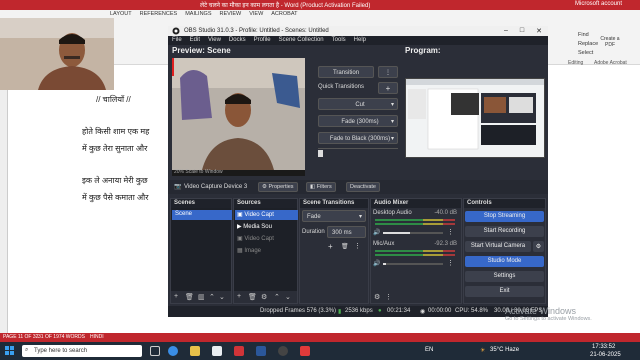 The height and width of the screenshot is (360, 640). I want to click on obs-icon, so click(283, 351).